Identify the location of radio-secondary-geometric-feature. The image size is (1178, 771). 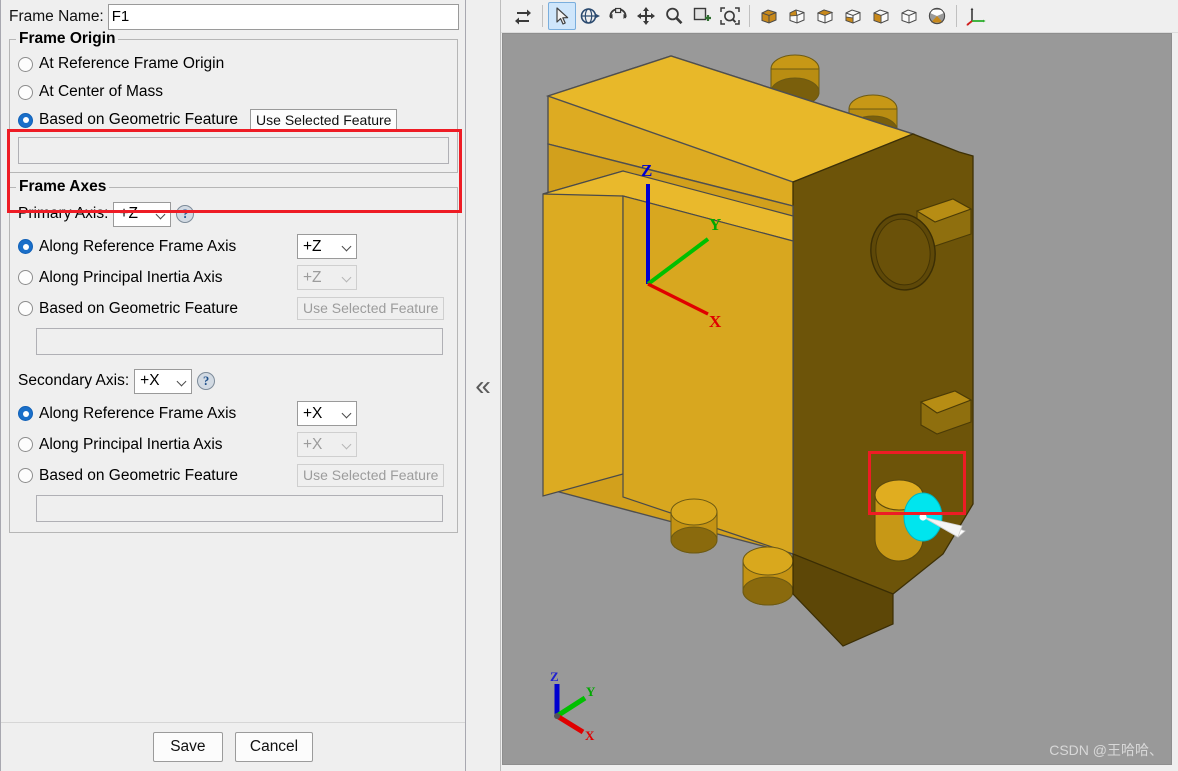
(25, 475).